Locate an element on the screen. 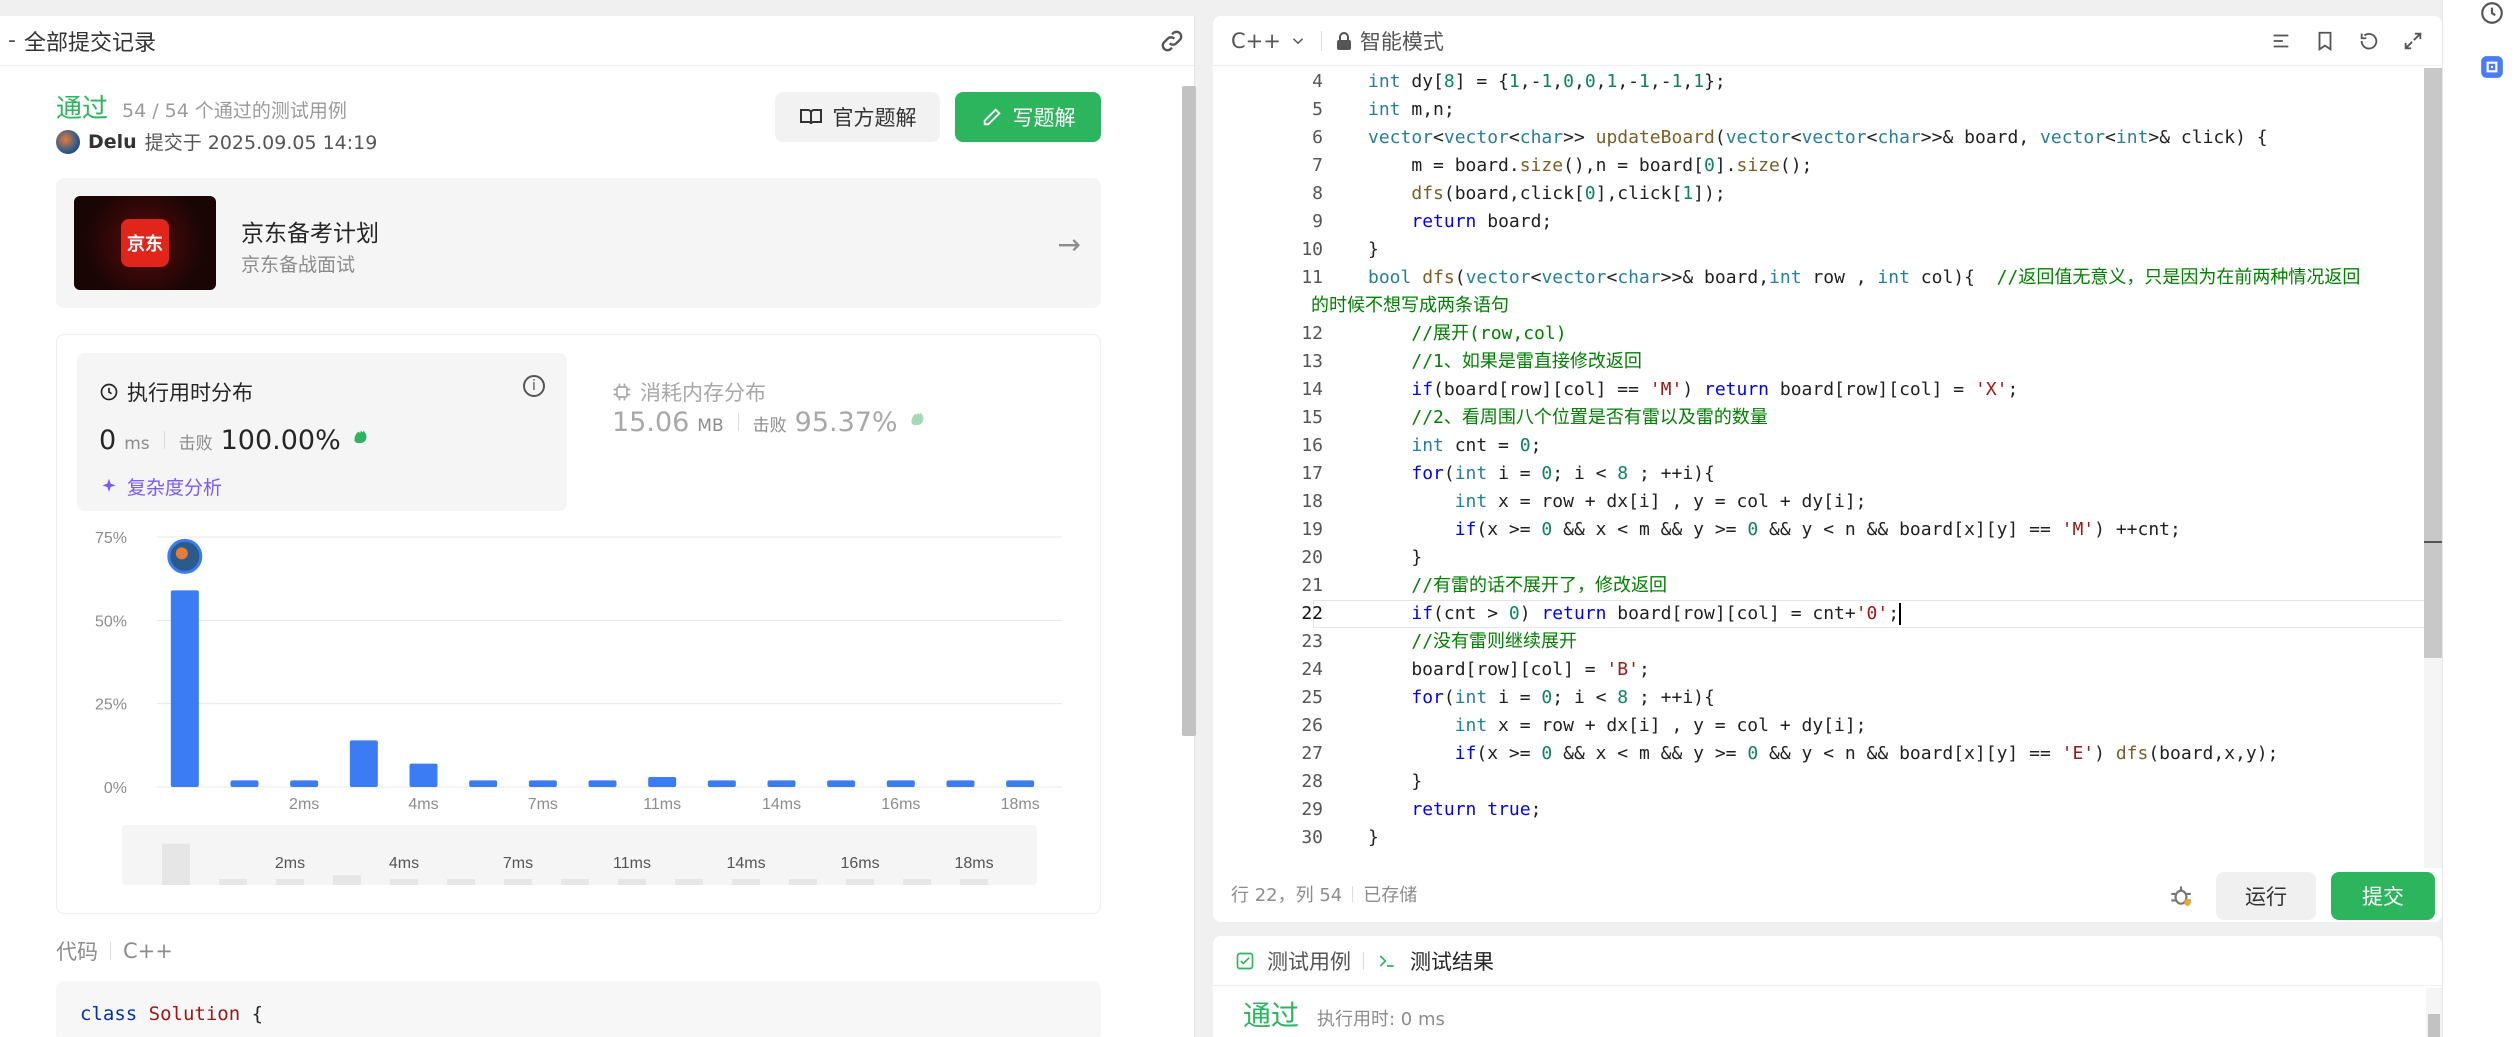 The width and height of the screenshot is (2517, 1037). code-line: 20 } is located at coordinates (1819, 558).